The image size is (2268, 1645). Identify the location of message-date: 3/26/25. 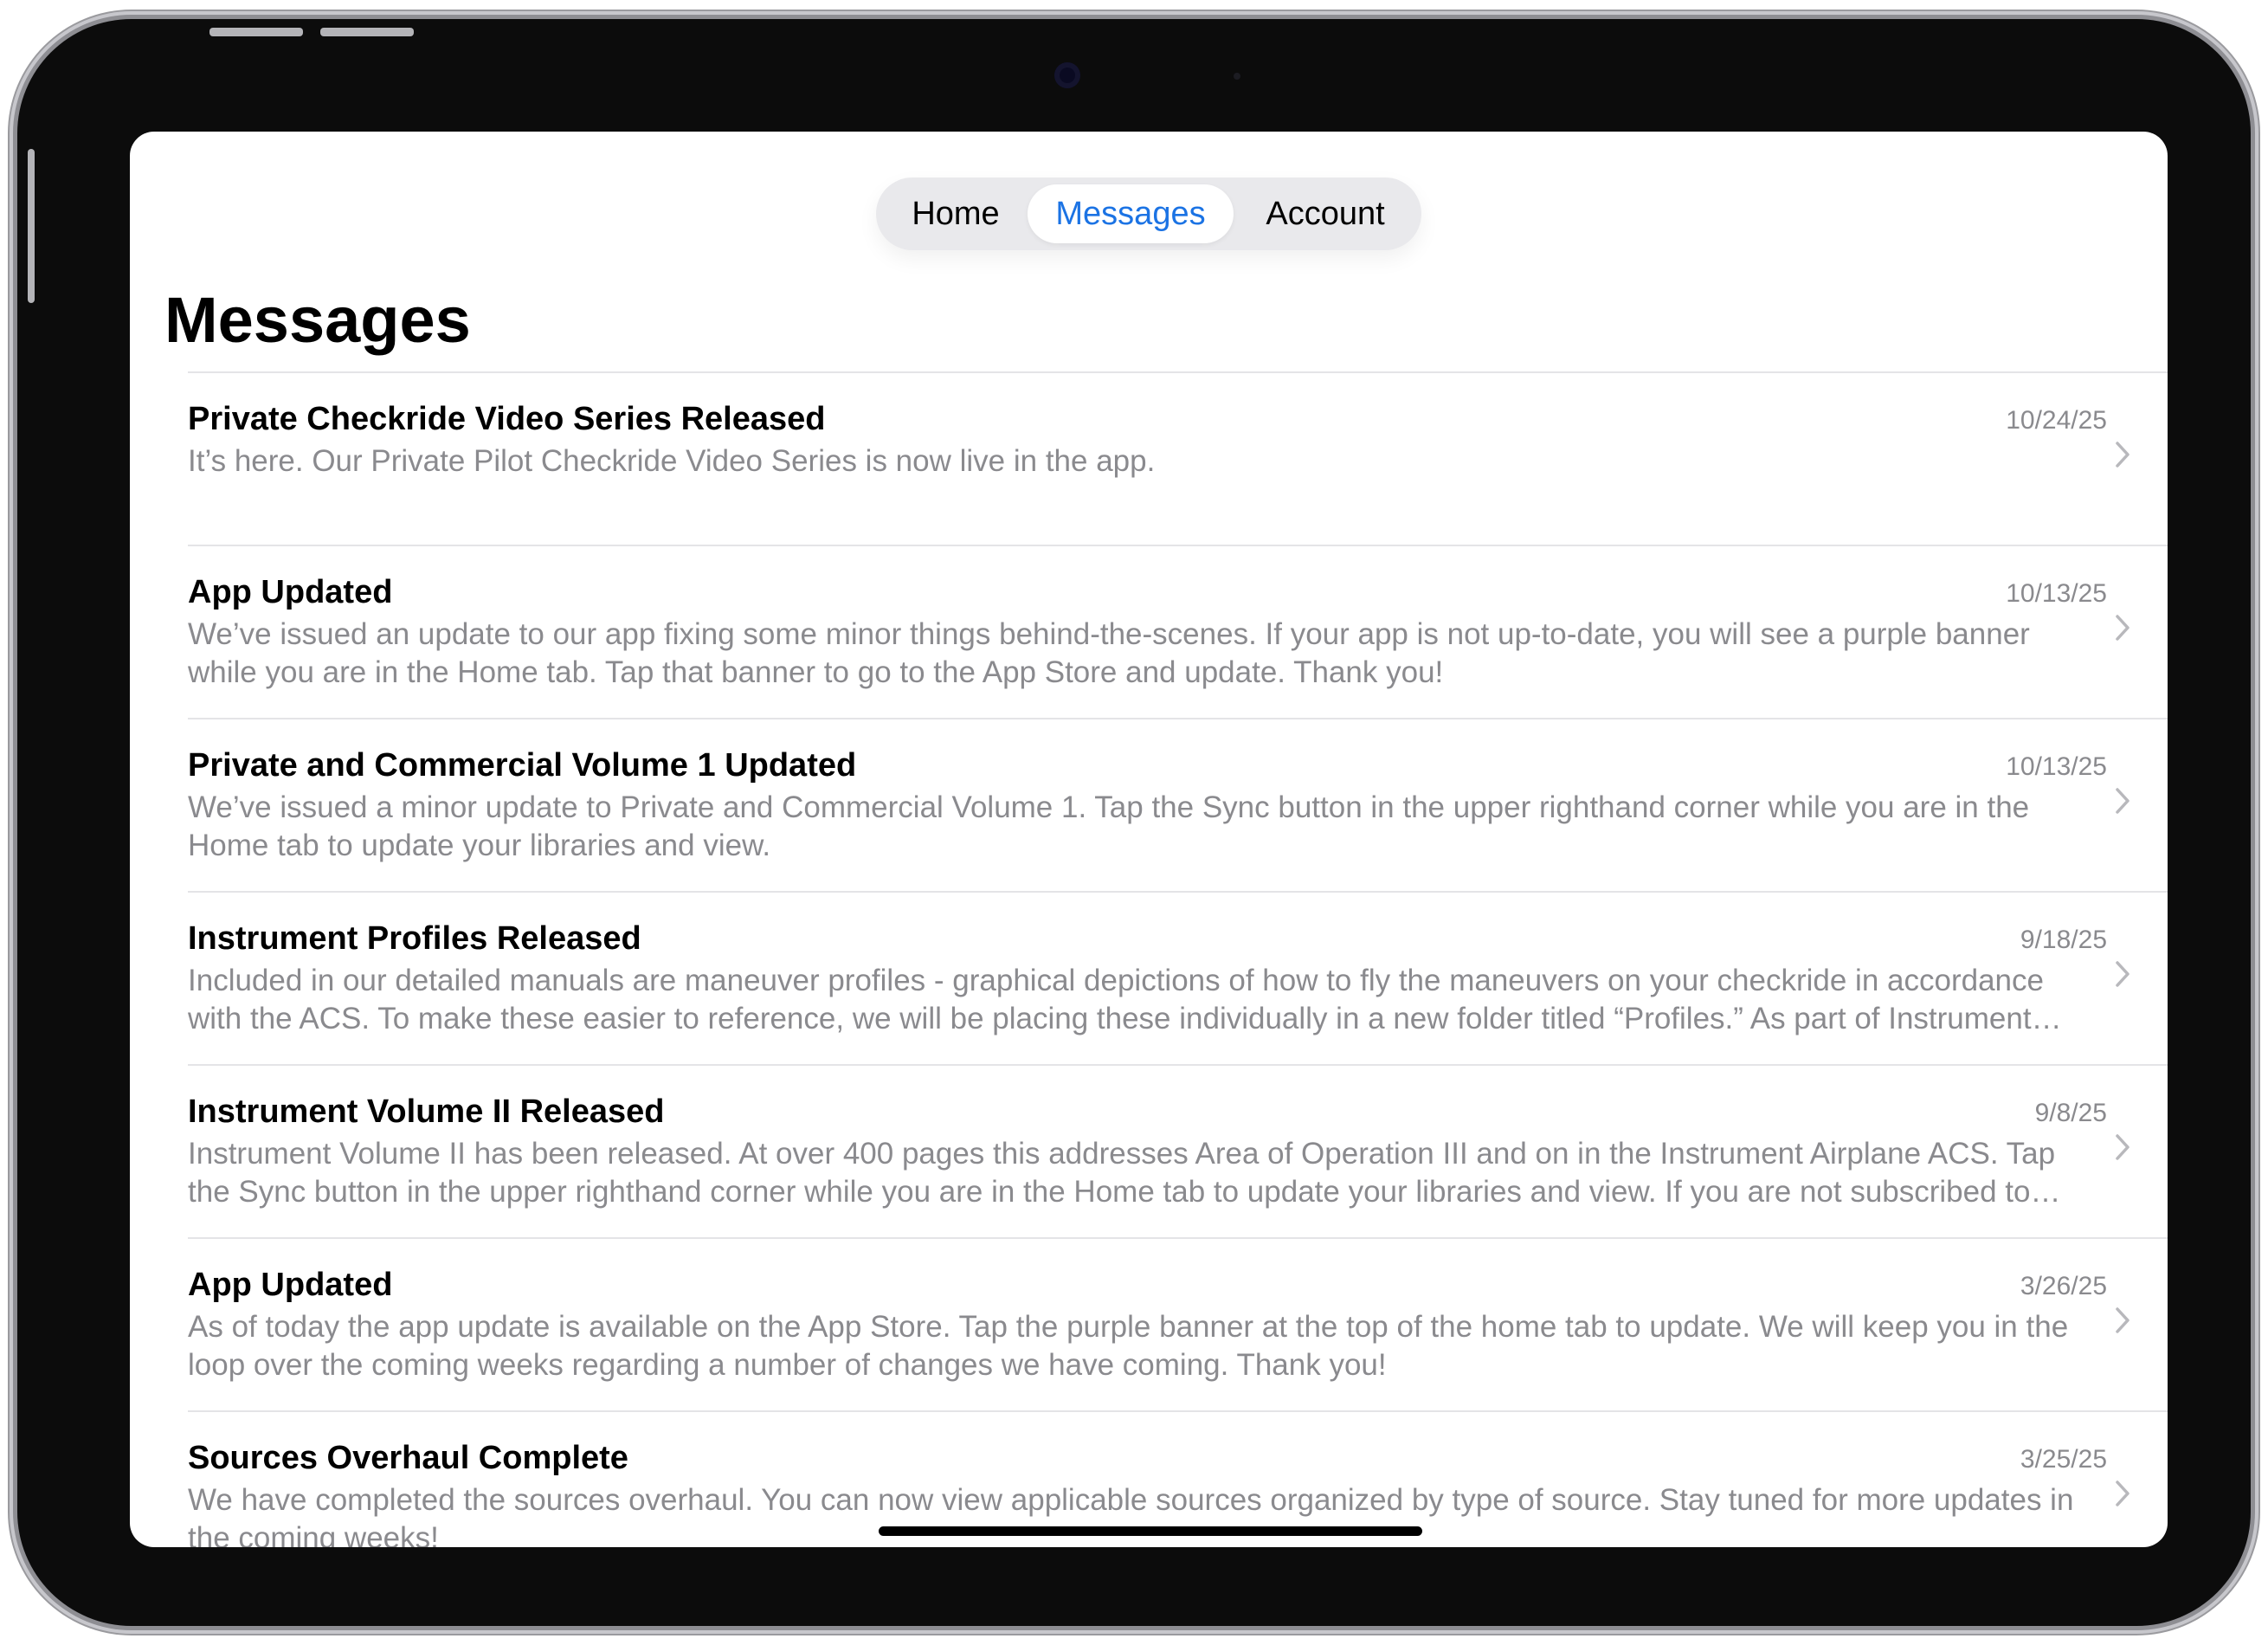
(2063, 1286).